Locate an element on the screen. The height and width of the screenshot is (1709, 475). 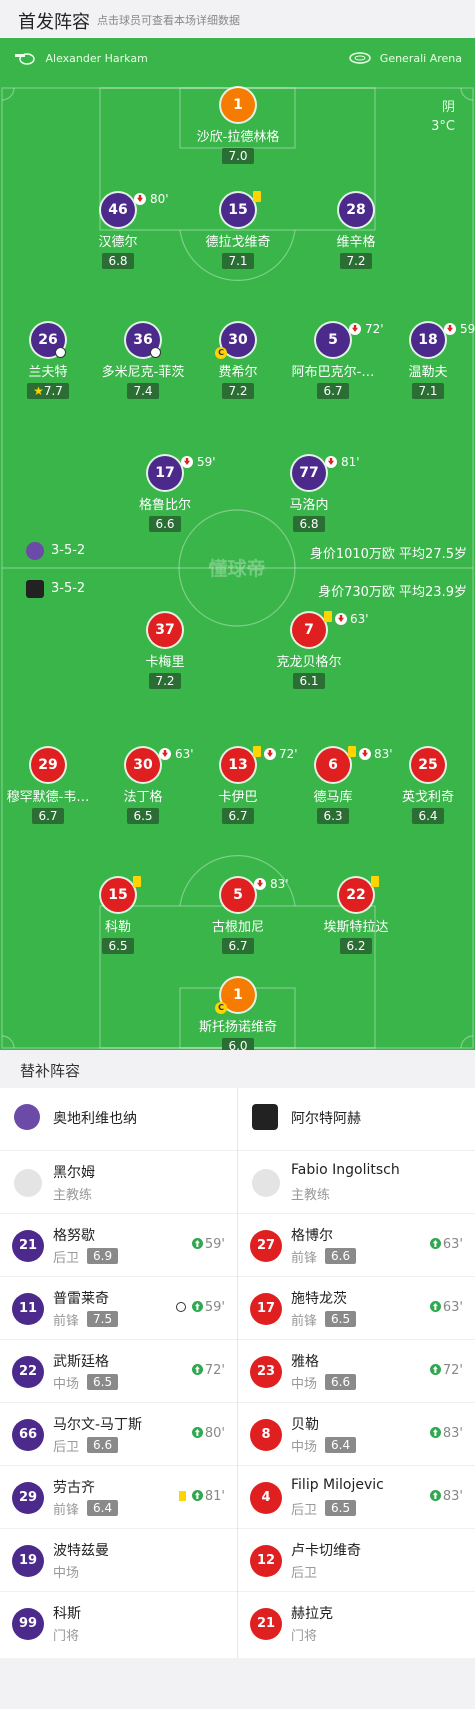
home-player-17: 17 59' 格鲁比尔 6.6 is located at coordinates (165, 493).